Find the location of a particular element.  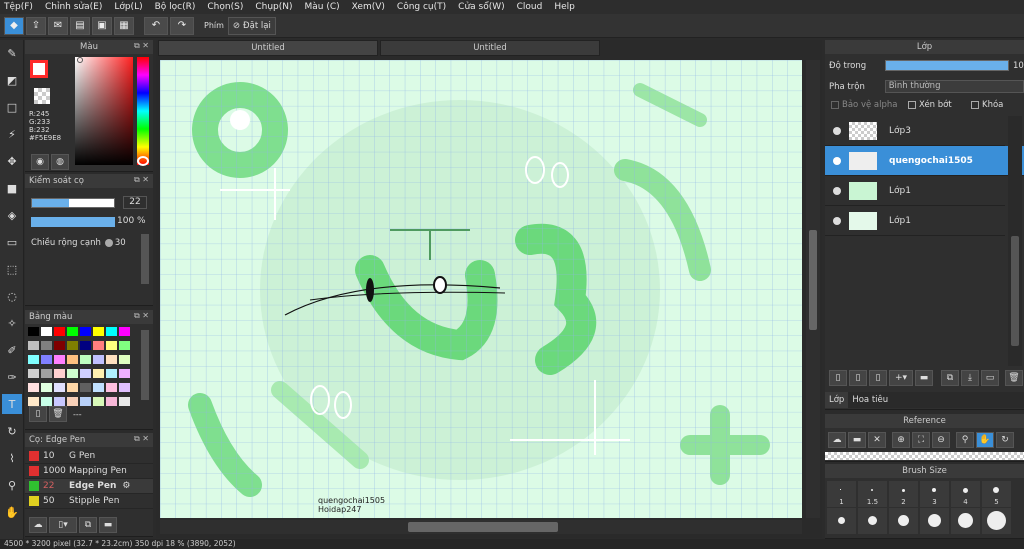

foreground-color is located at coordinates (39, 69).